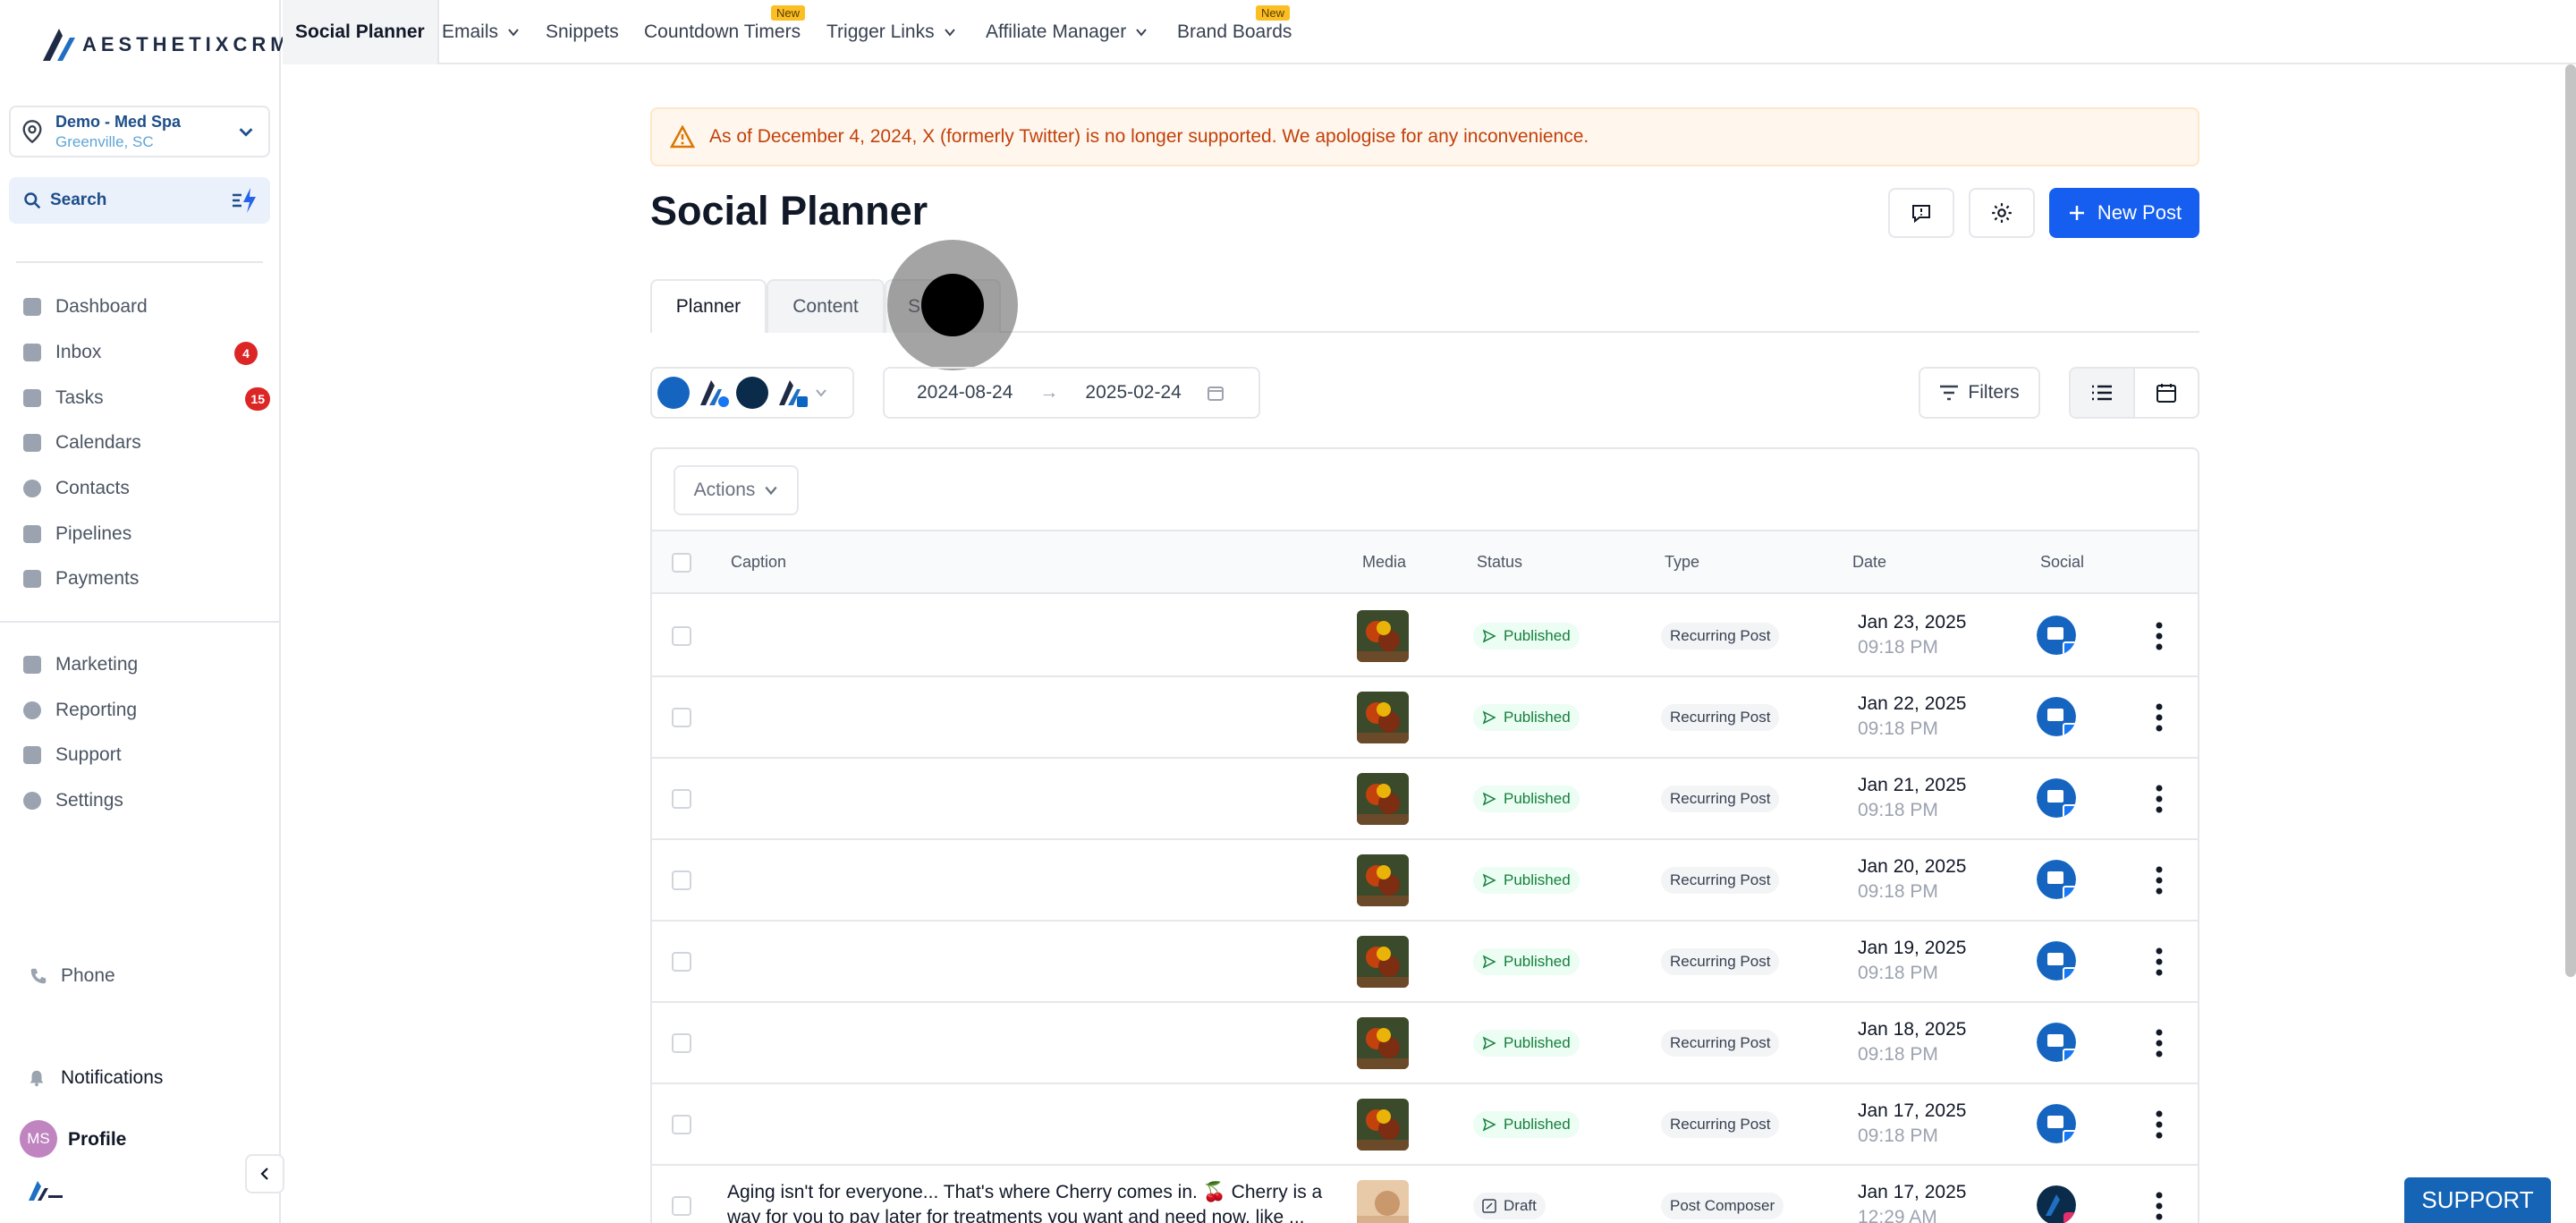 This screenshot has height=1223, width=2576. I want to click on select-all-checkbox, so click(681, 563).